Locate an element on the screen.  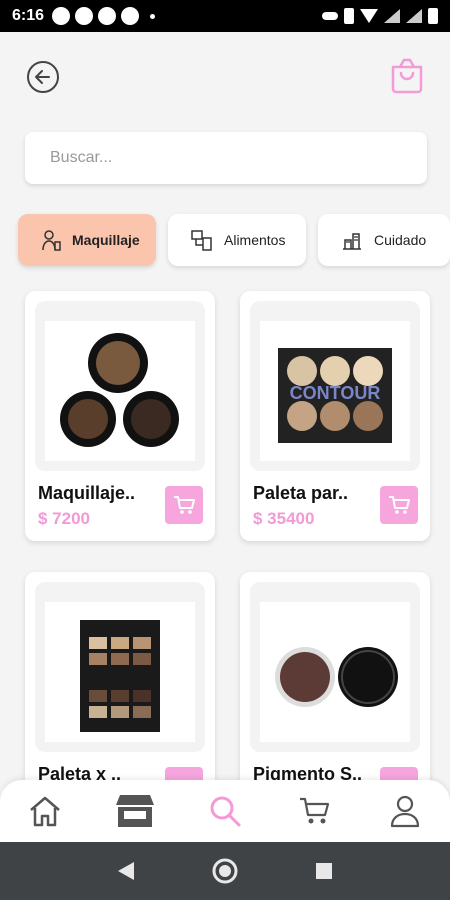
product-image-text: CONTOUR is located at coordinates (335, 393).